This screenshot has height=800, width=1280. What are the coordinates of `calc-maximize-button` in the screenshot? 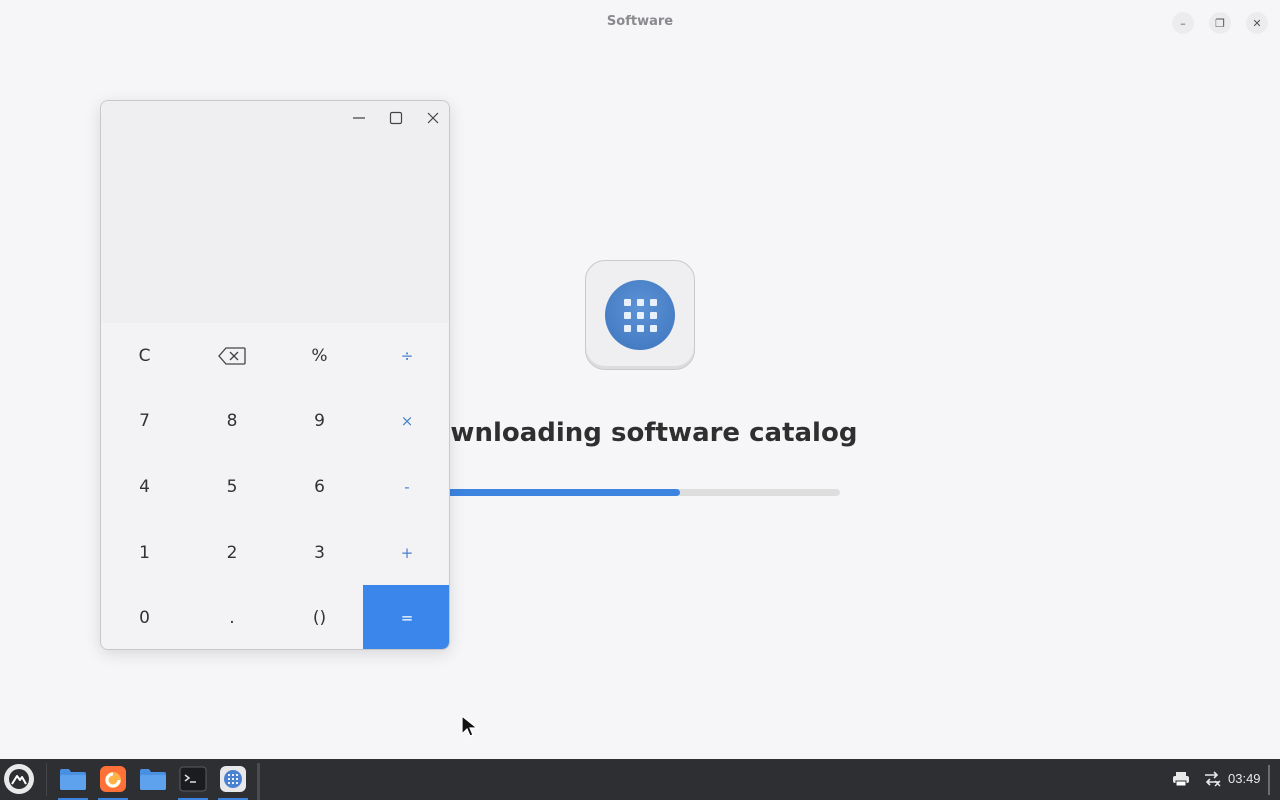 It's located at (396, 118).